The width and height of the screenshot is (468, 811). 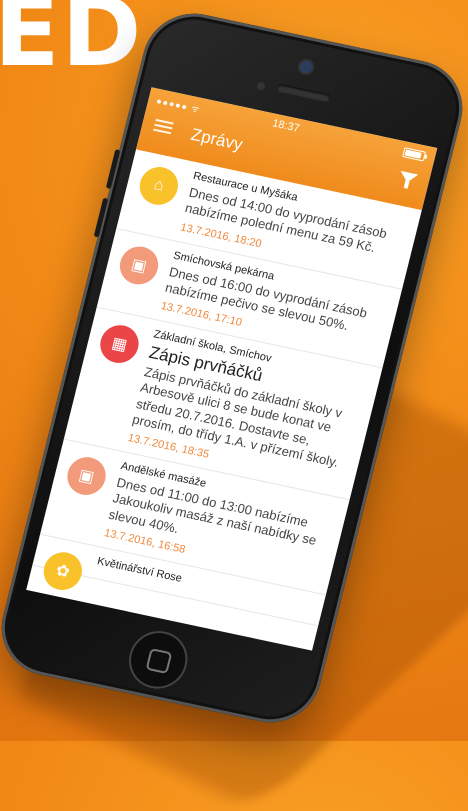 What do you see at coordinates (159, 186) in the screenshot?
I see `home-icon: ⌂` at bounding box center [159, 186].